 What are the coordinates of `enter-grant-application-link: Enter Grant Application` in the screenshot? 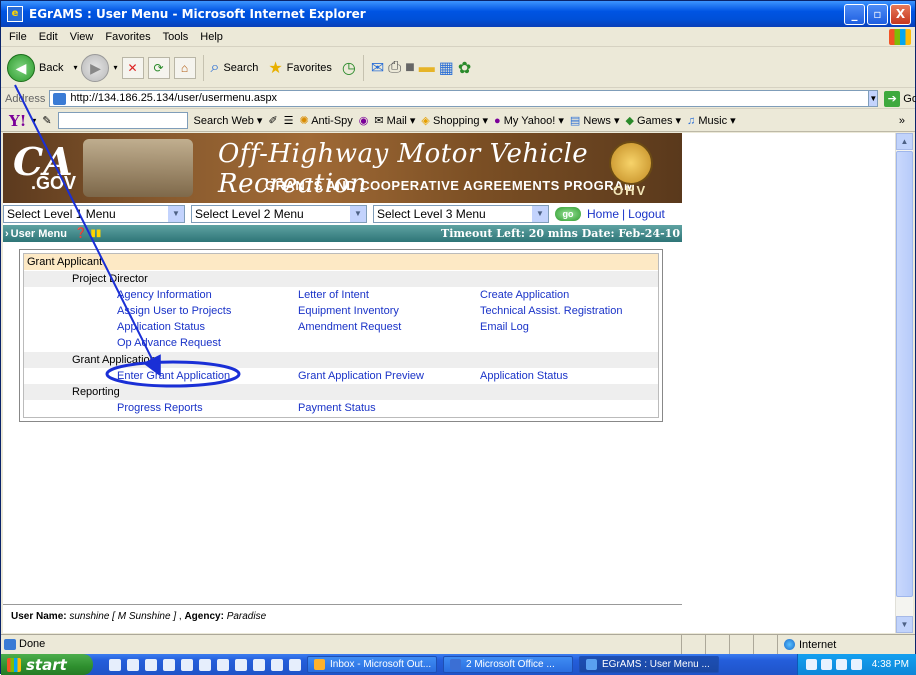 It's located at (173, 376).